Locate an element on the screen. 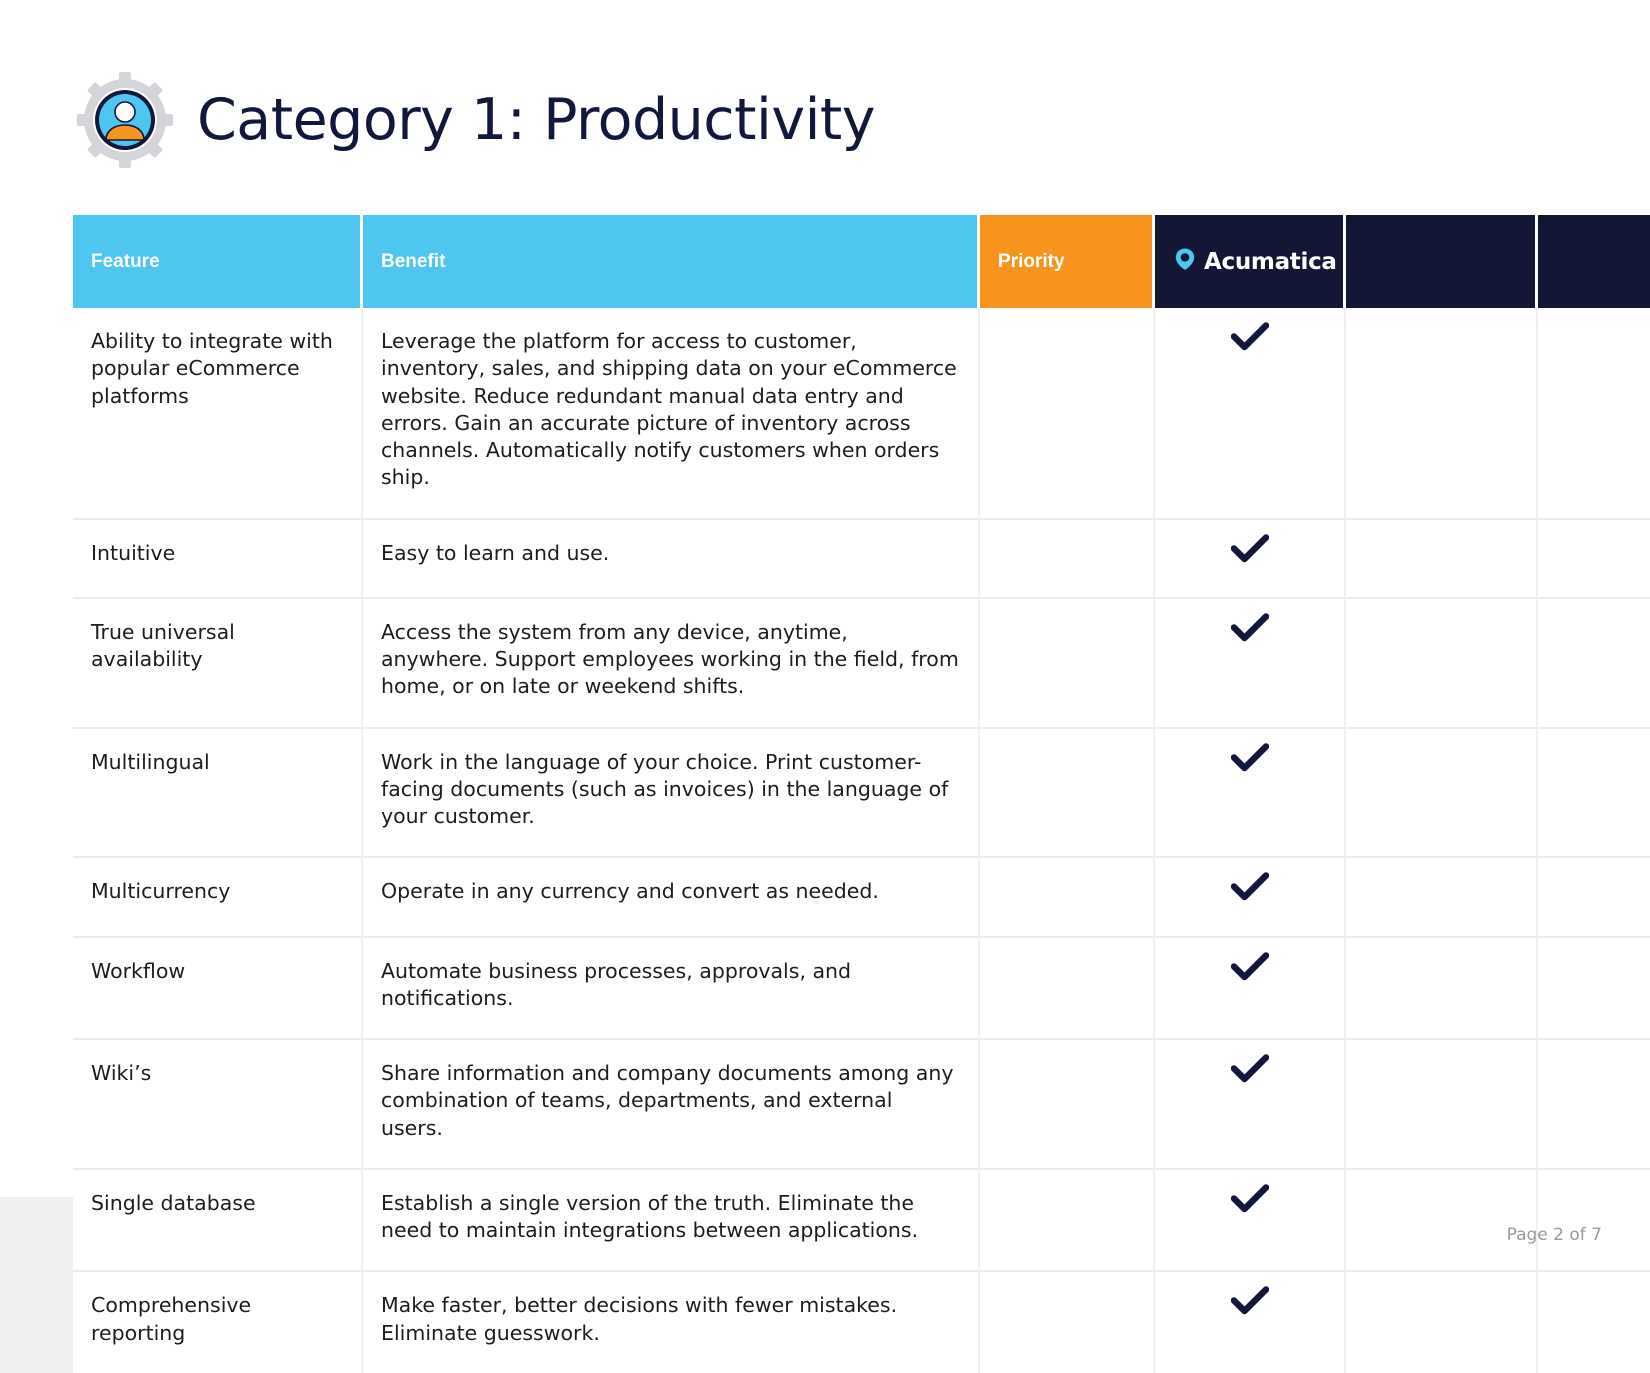  cell-benefit: Easy to learn and use. is located at coordinates (671, 559).